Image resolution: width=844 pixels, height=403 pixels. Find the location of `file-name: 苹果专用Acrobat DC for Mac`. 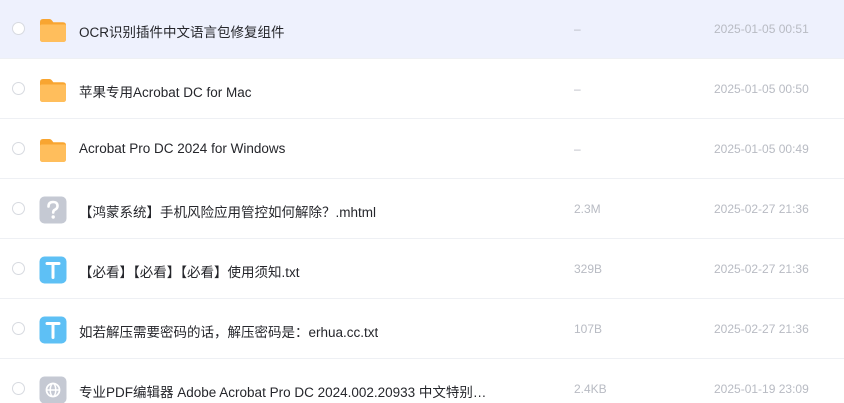

file-name: 苹果专用Acrobat DC for Mac is located at coordinates (165, 91).